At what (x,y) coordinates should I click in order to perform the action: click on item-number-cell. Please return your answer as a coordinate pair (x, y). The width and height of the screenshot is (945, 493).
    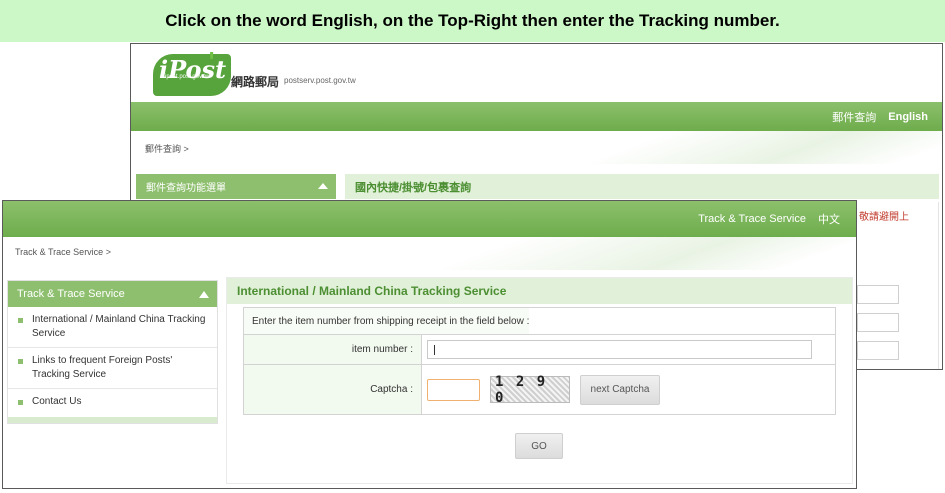
    Looking at the image, I should click on (628, 349).